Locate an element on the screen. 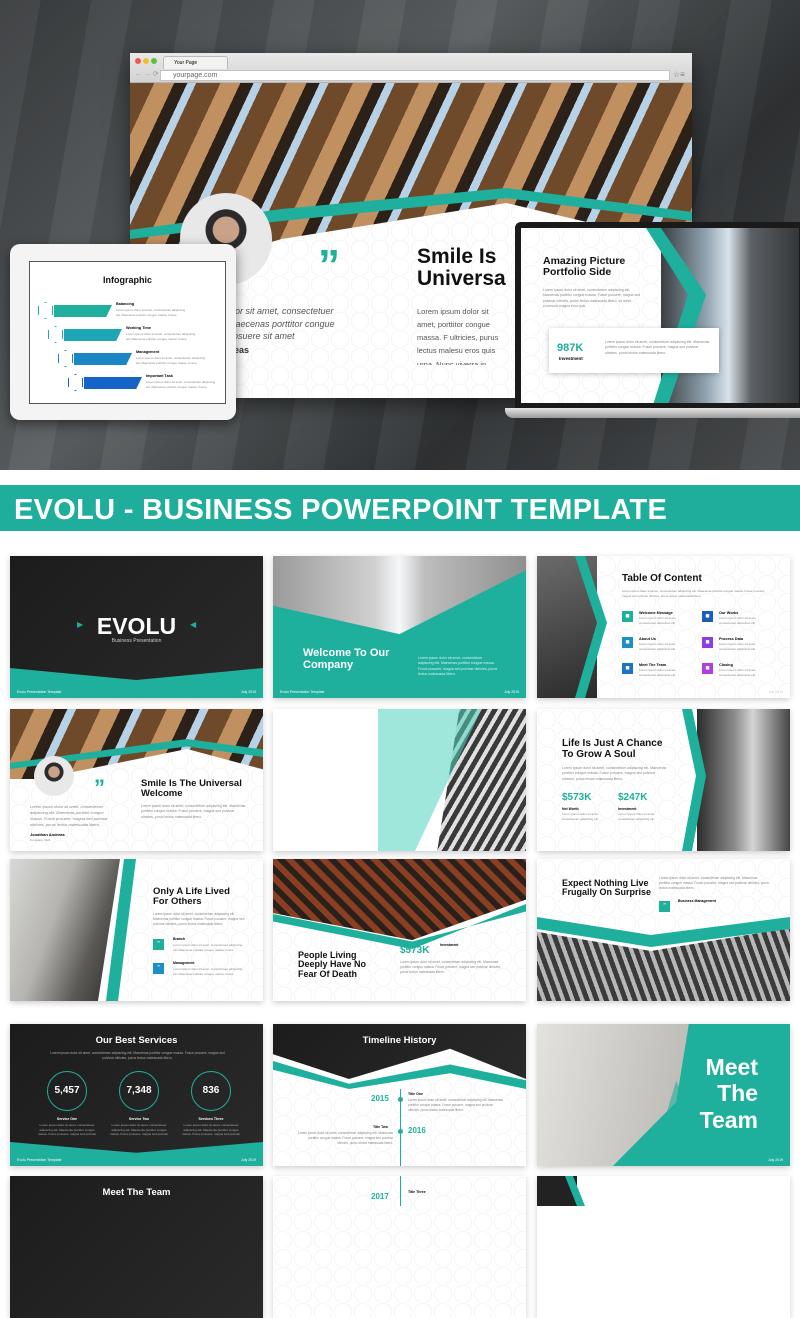 This screenshot has width=800, height=1318. address-bar: yourpage.com is located at coordinates (415, 75).